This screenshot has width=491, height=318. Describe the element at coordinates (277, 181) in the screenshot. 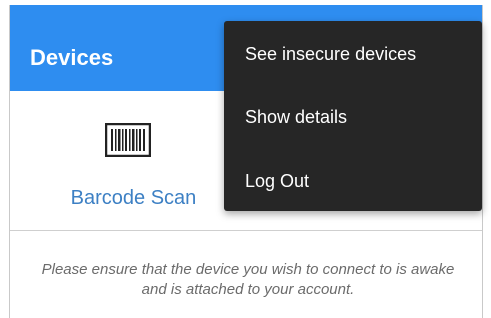

I see `menu-item-log-out: Log Out` at that location.